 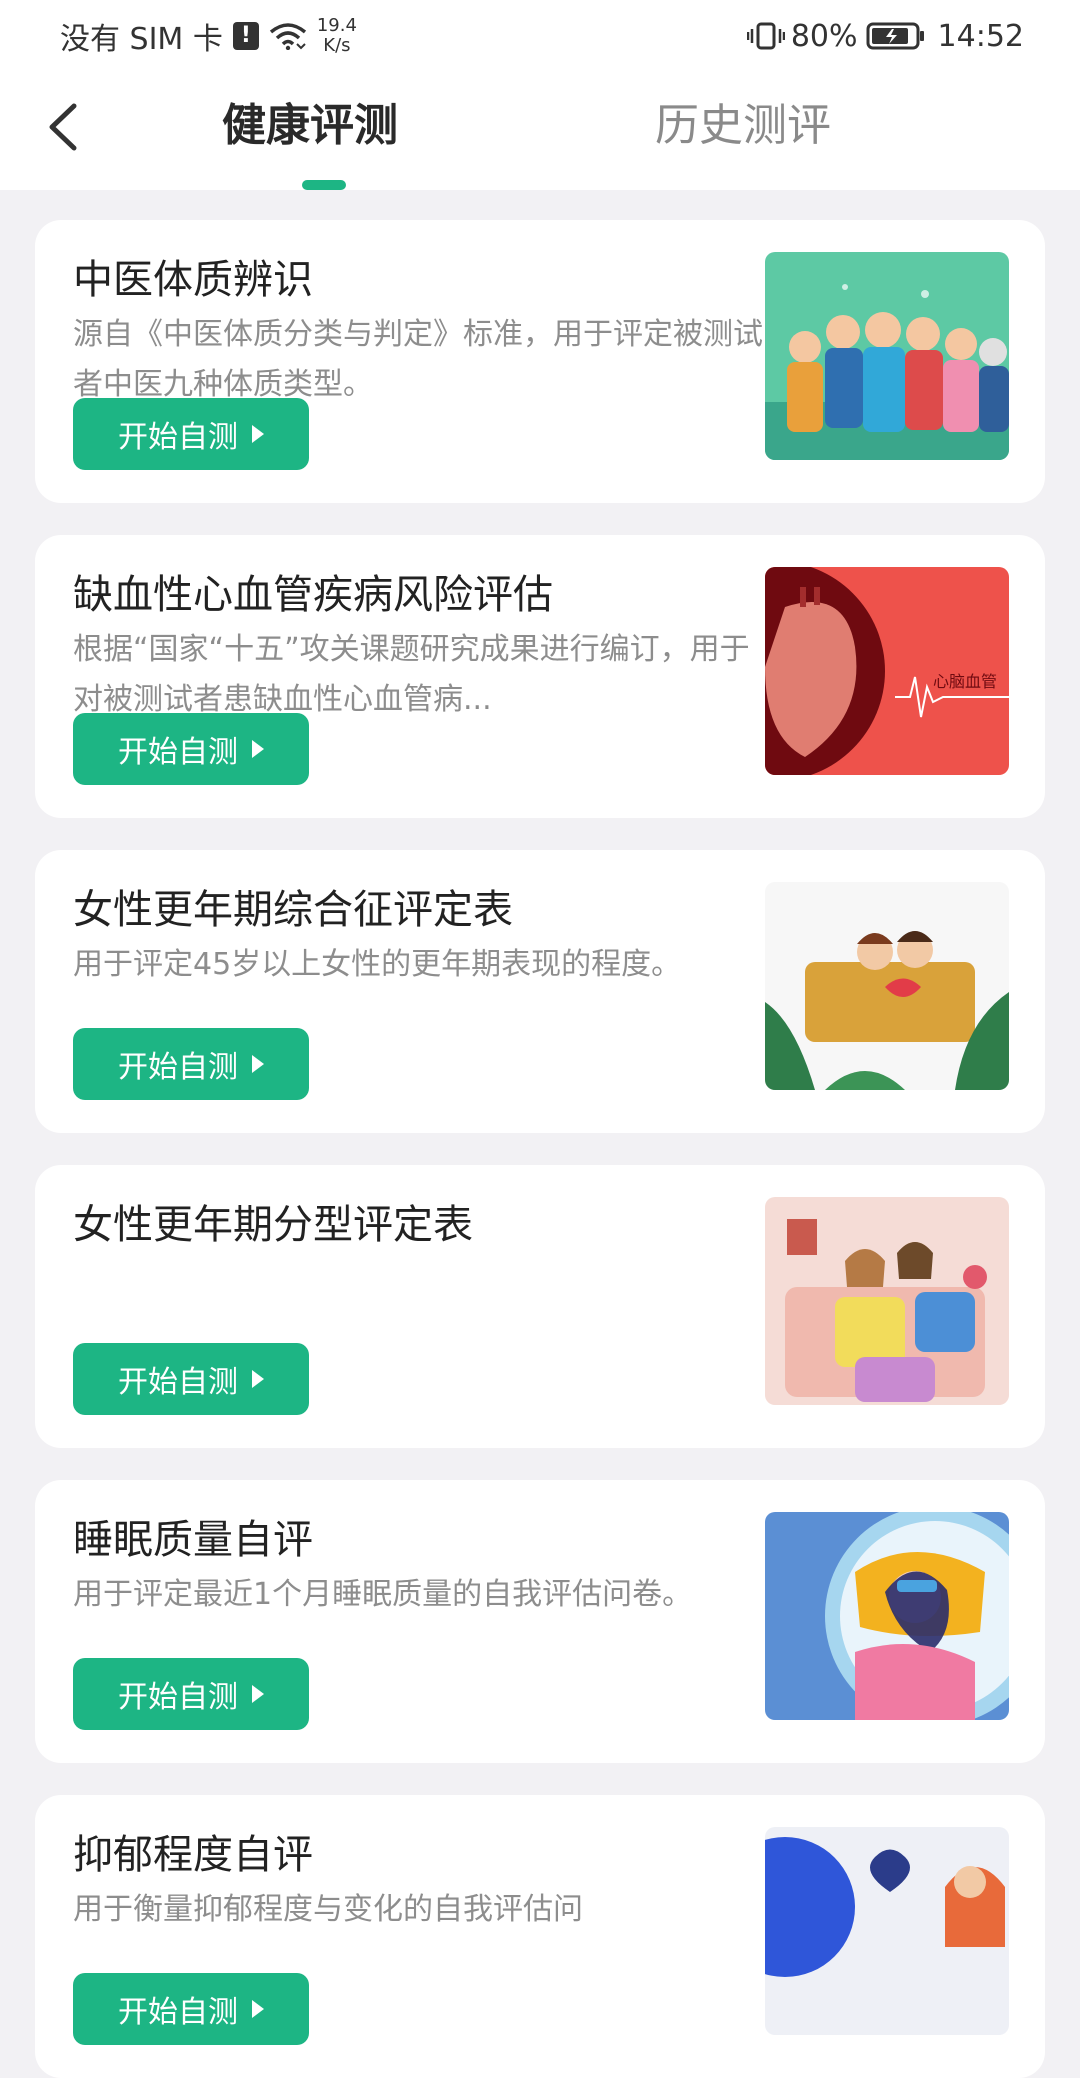 I want to click on card-thumbnail: 心脑血管, so click(x=887, y=671).